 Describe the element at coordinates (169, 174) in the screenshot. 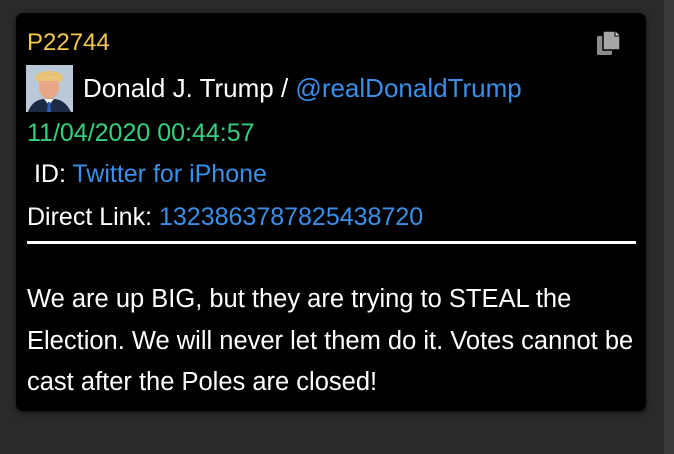

I see `id-source-link: Twitter for iPhone` at that location.